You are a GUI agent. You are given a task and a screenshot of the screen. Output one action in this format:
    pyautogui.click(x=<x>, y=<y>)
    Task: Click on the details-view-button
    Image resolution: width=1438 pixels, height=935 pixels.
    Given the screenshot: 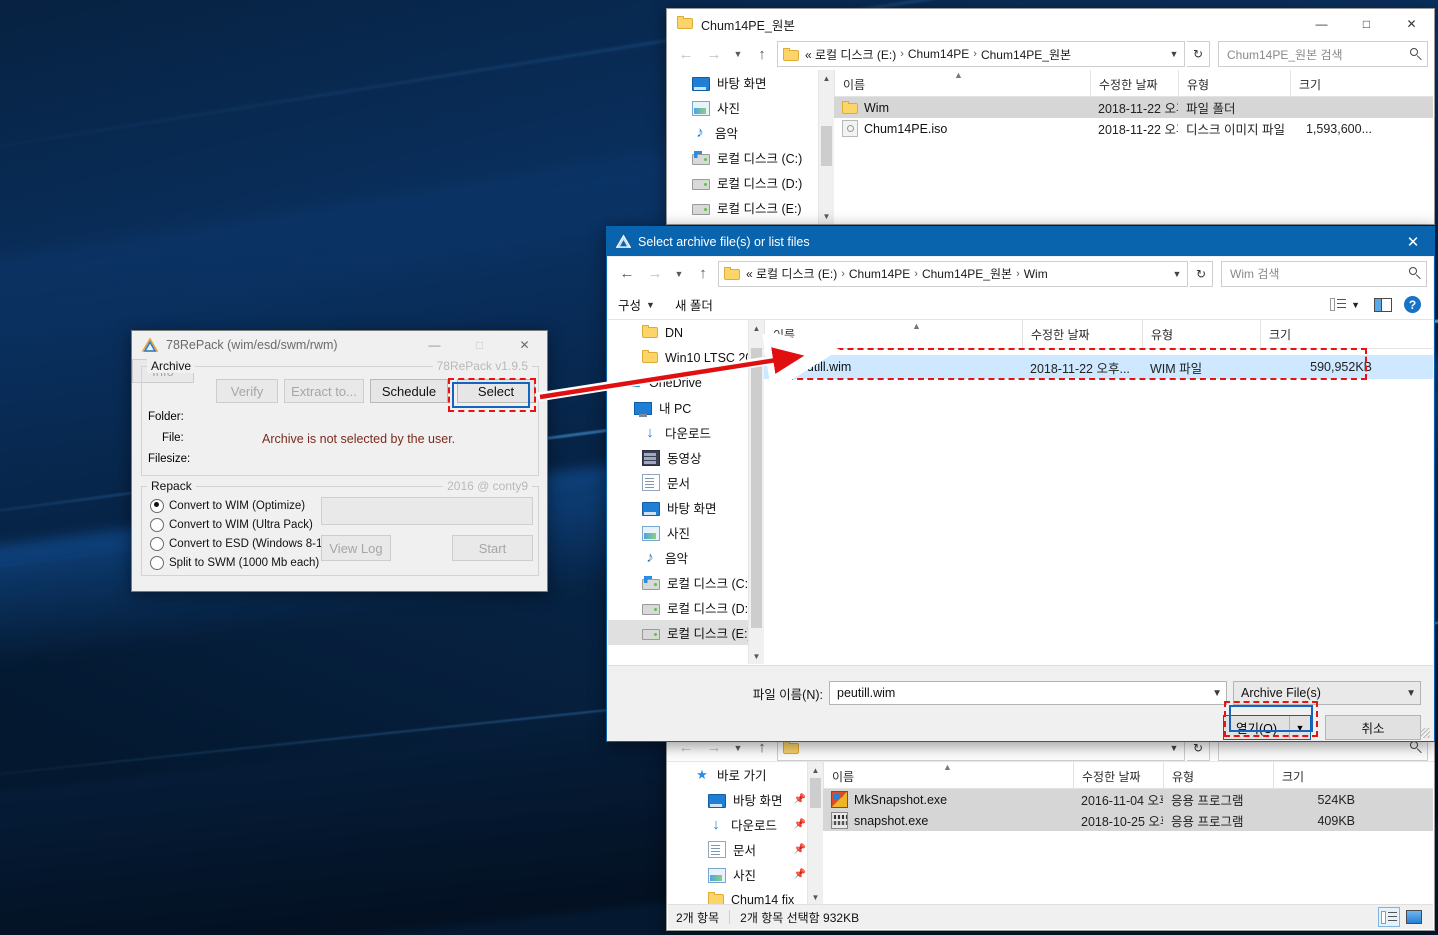 What is the action you would take?
    pyautogui.click(x=1389, y=917)
    